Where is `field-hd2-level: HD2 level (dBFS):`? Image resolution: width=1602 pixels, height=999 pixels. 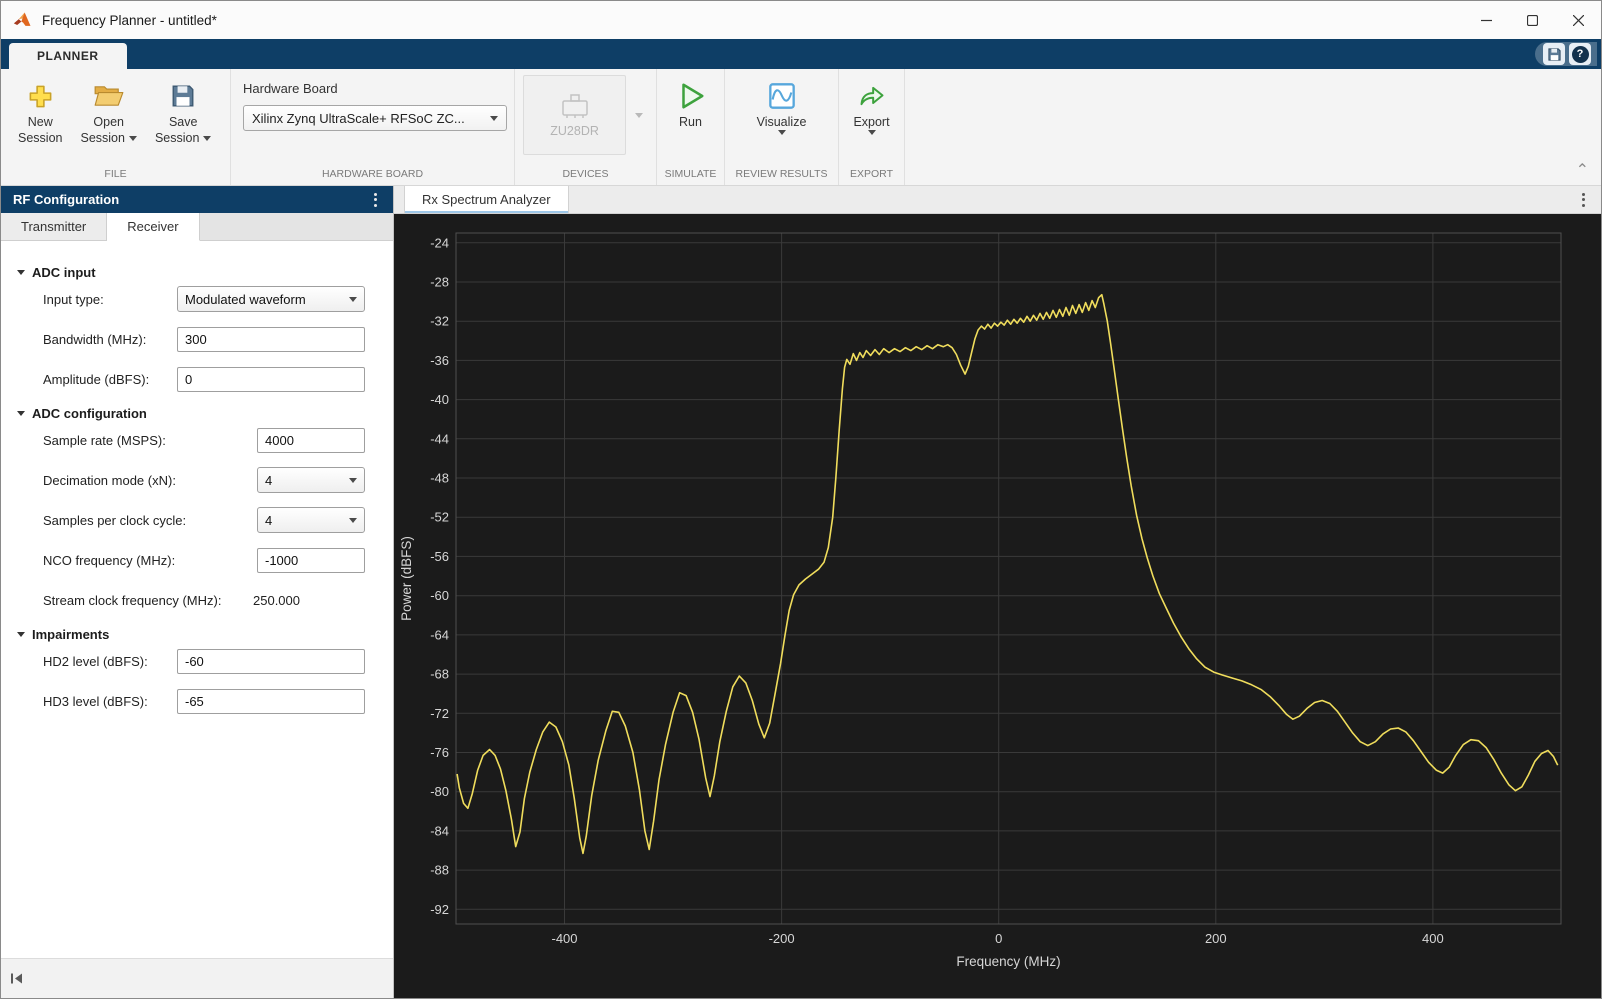 field-hd2-level: HD2 level (dBFS): is located at coordinates (204, 661).